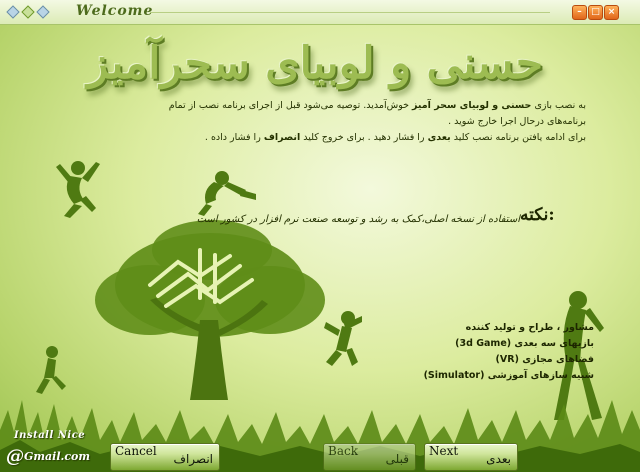 This screenshot has height=472, width=640. What do you see at coordinates (519, 137) in the screenshot?
I see `instruction-text: برای ادامه یافتن برنامه نصب کلید` at bounding box center [519, 137].